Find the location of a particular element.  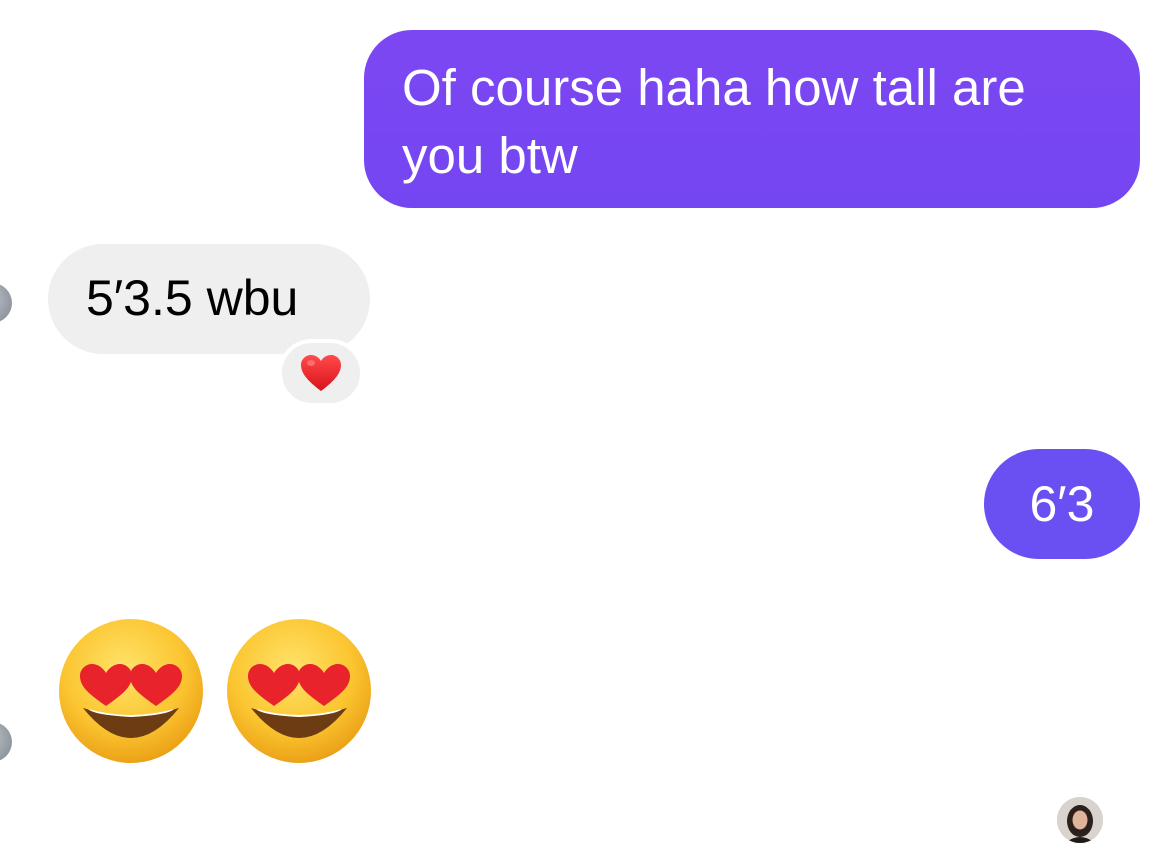

avatar-icon is located at coordinates (1080, 820).